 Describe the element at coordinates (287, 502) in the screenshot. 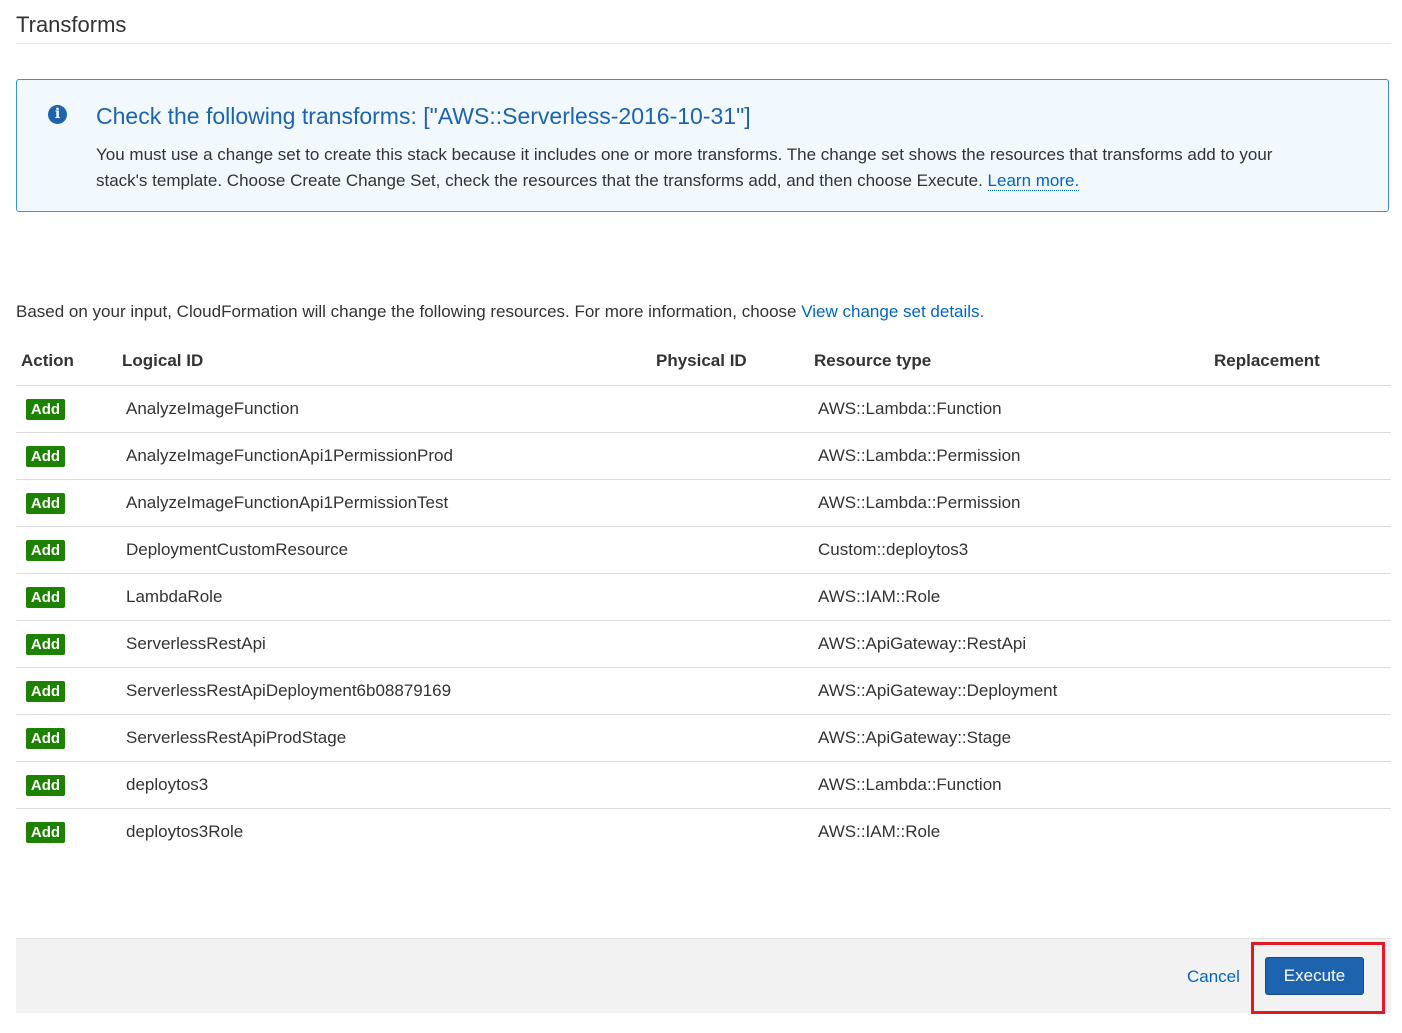

I see `logical-id-cell: AnalyzeImageFunctionApi1PermissionTest` at that location.